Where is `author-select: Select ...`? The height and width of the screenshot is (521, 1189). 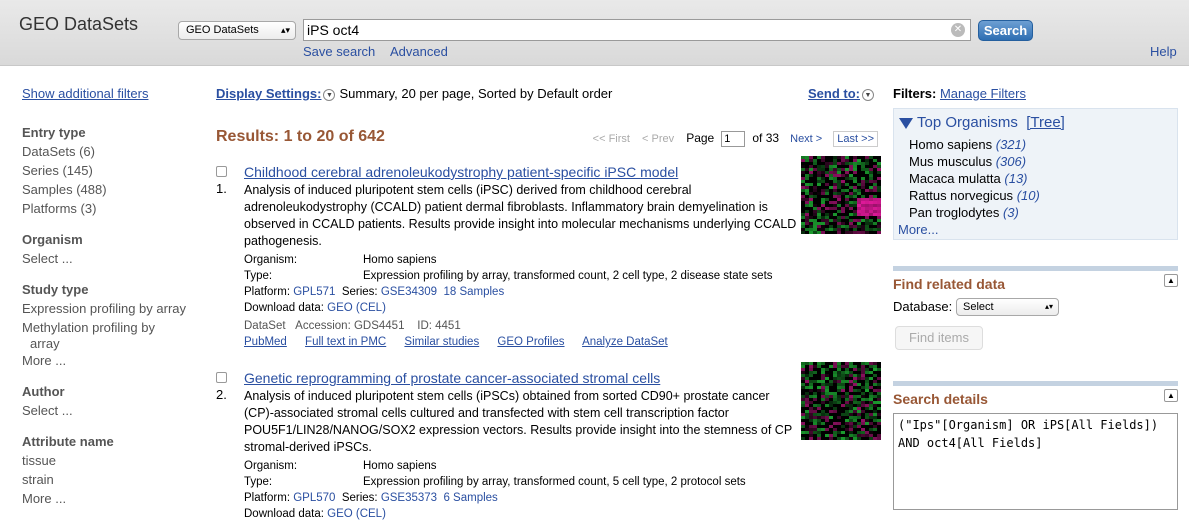 author-select: Select ... is located at coordinates (112, 410).